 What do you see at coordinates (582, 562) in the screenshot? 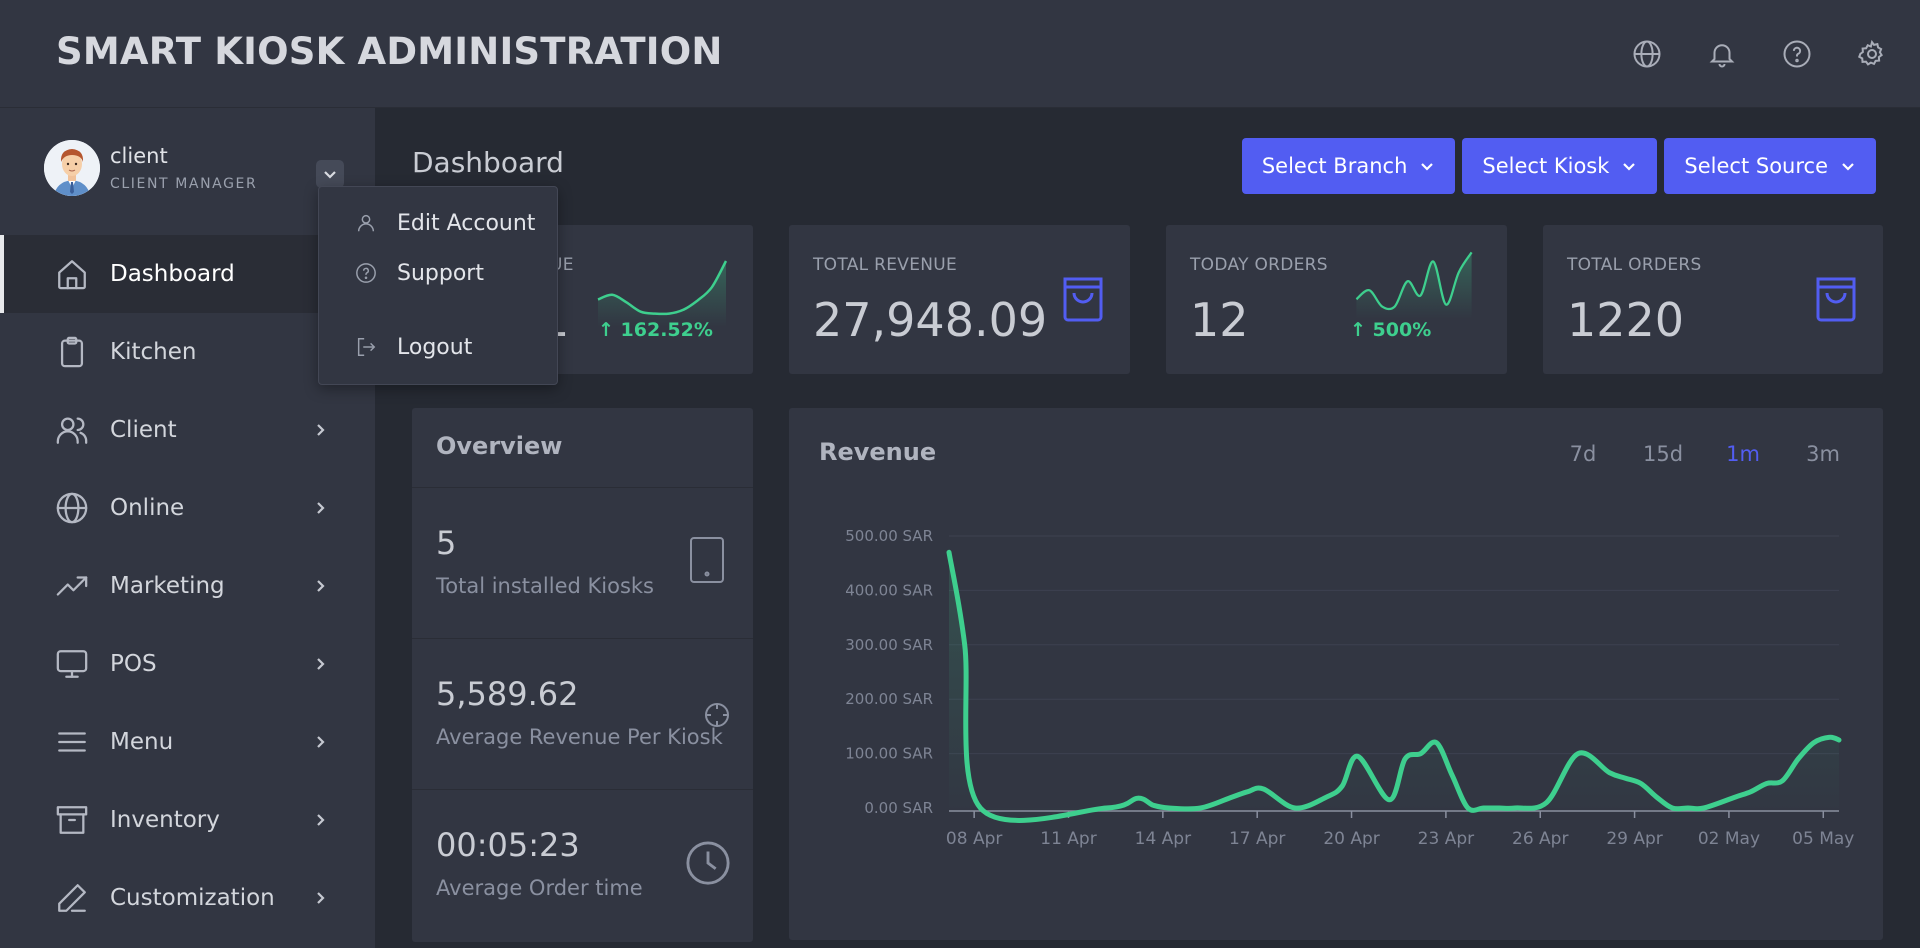
I see `overview-row: 5 Total installed Kiosks` at bounding box center [582, 562].